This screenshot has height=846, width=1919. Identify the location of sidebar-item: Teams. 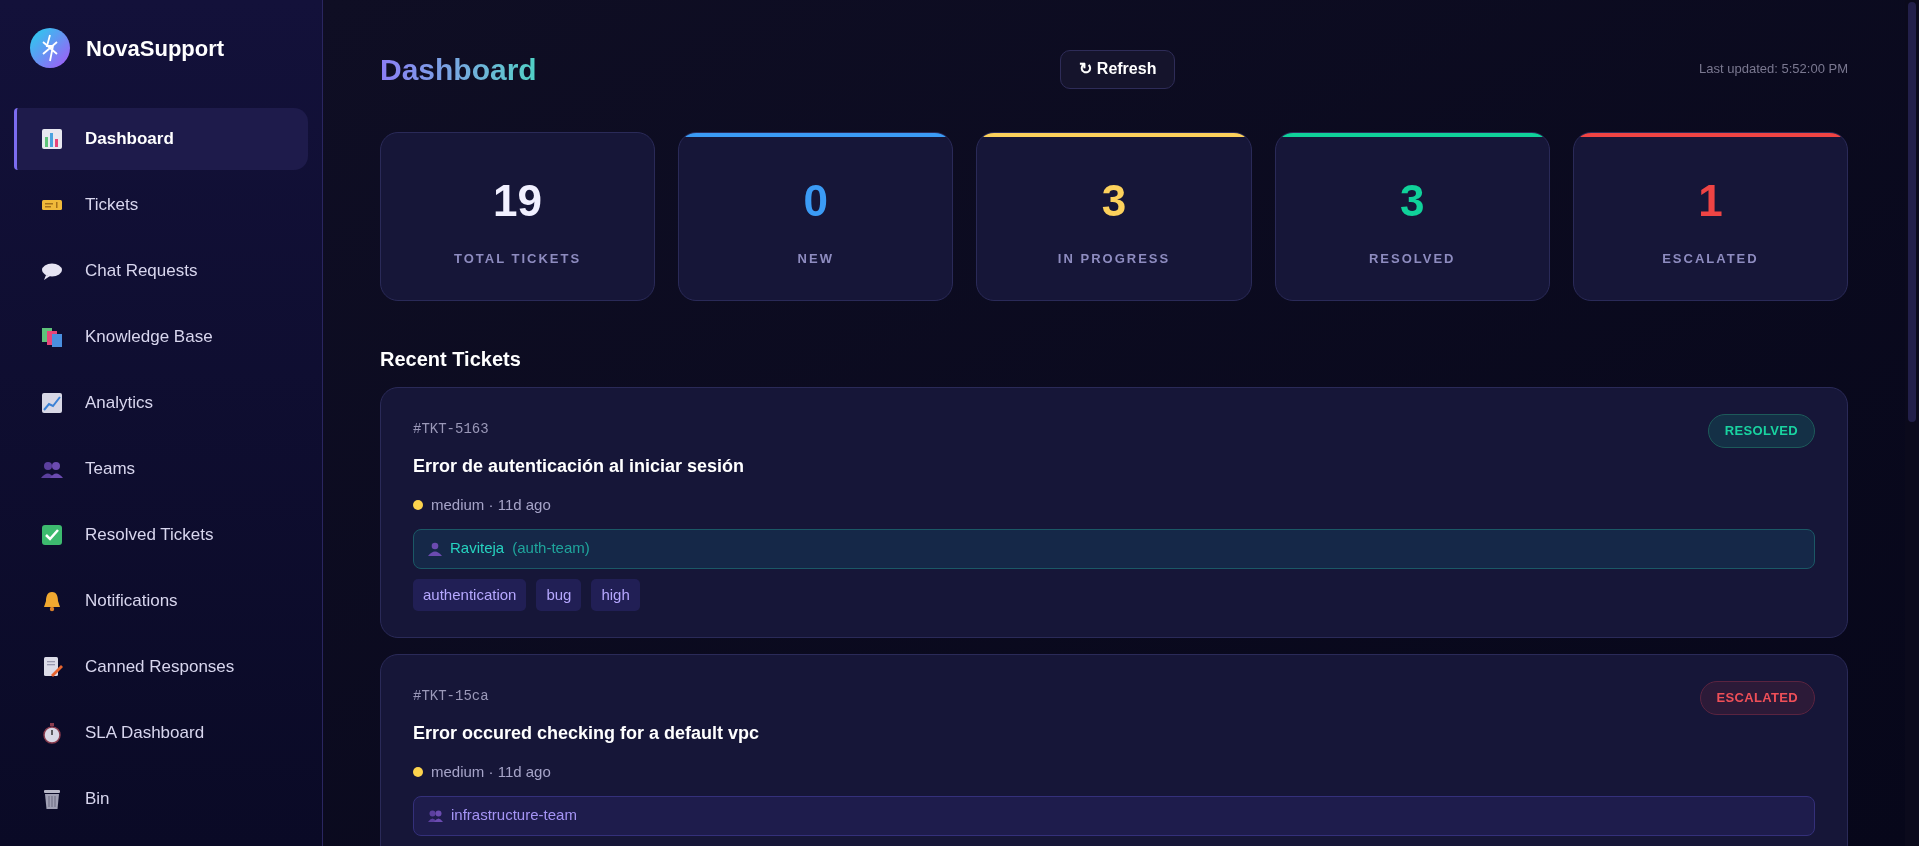
(161, 469).